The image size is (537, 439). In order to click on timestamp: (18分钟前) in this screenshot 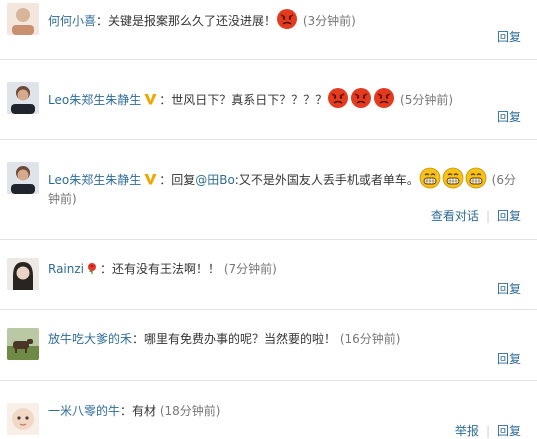, I will do `click(190, 411)`.